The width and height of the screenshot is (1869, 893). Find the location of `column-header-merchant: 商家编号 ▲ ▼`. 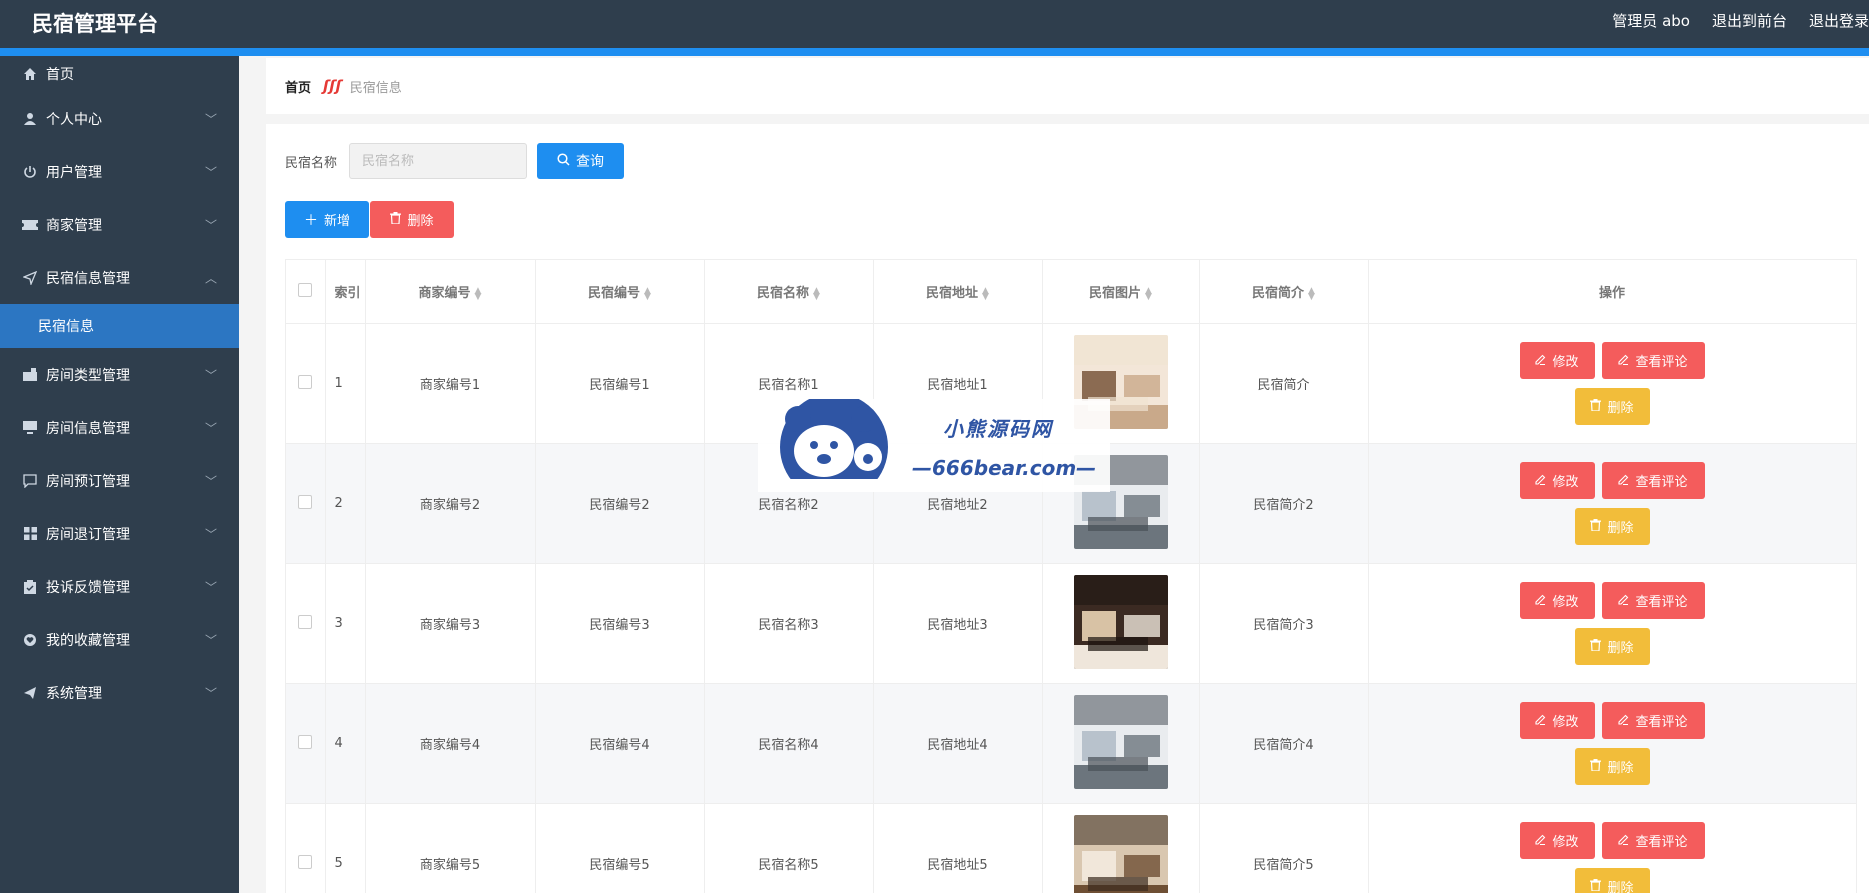

column-header-merchant: 商家编号 ▲ ▼ is located at coordinates (450, 292).